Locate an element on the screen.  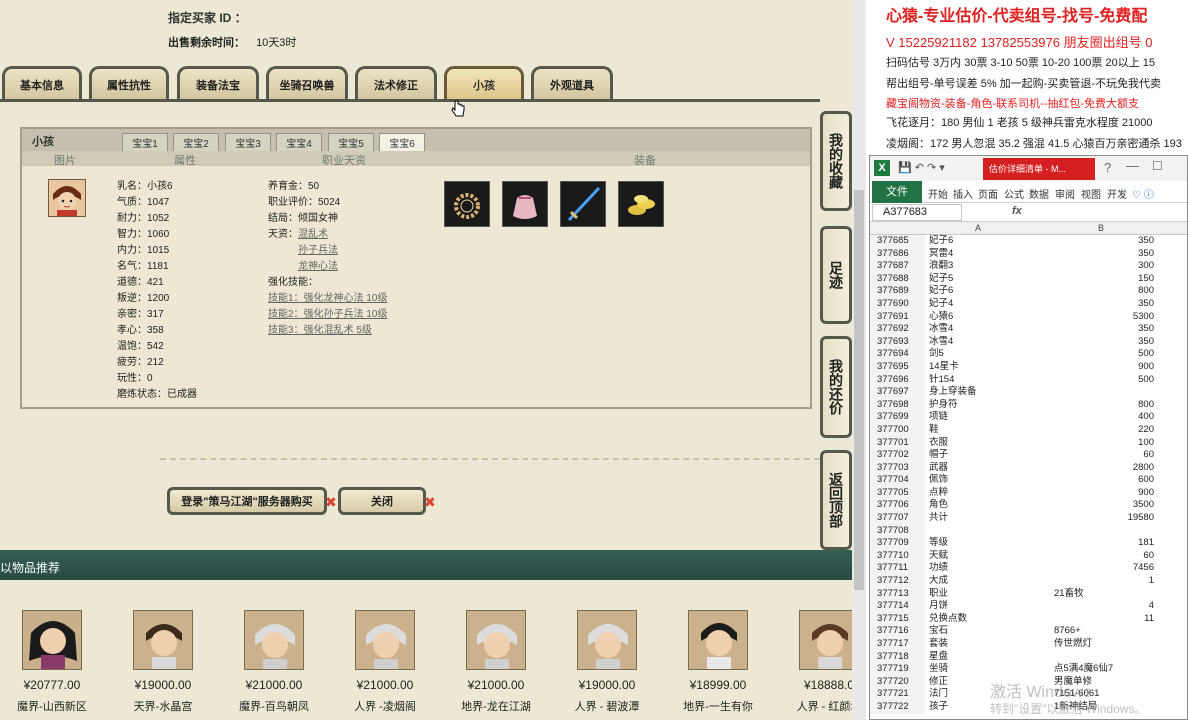
sheet-row: 377688 妃子5 150 is located at coordinates (1028, 279).